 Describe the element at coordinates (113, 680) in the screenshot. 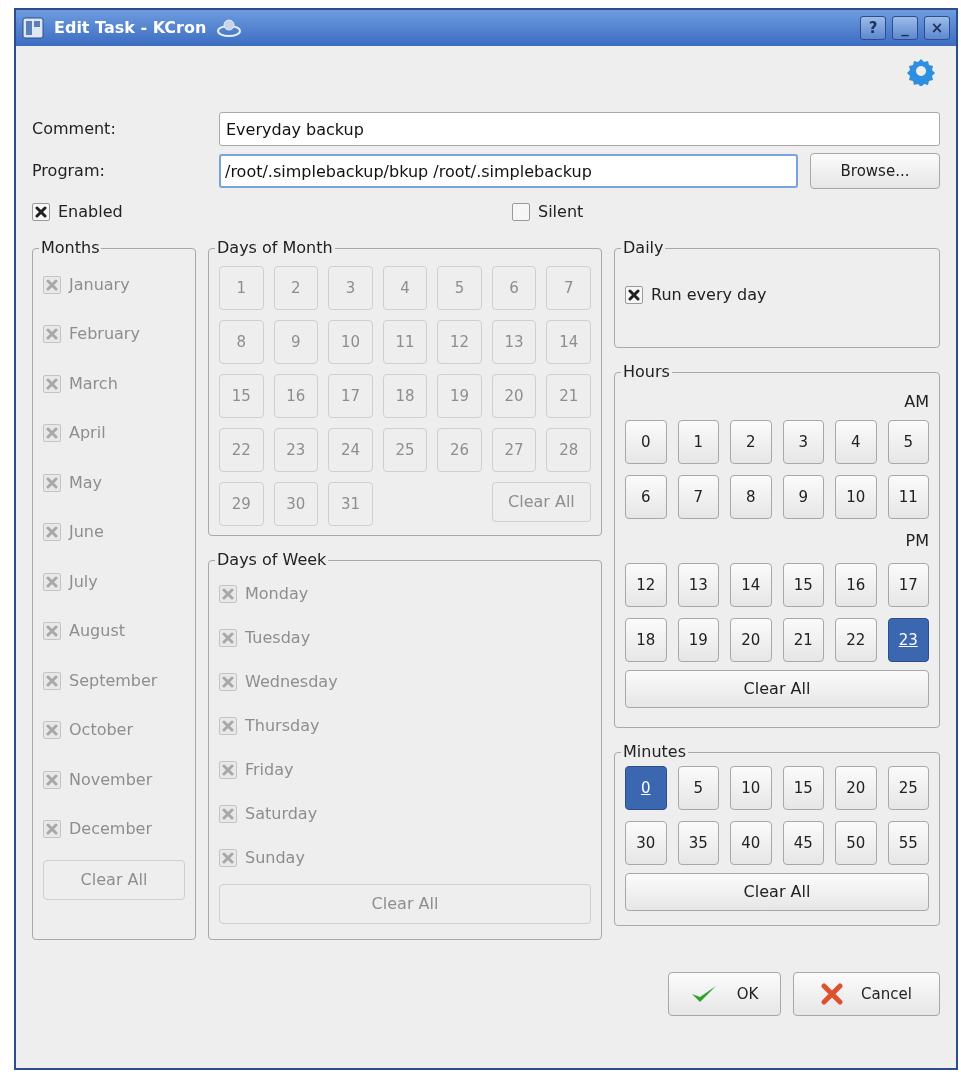

I see `checkbox-label: September` at that location.